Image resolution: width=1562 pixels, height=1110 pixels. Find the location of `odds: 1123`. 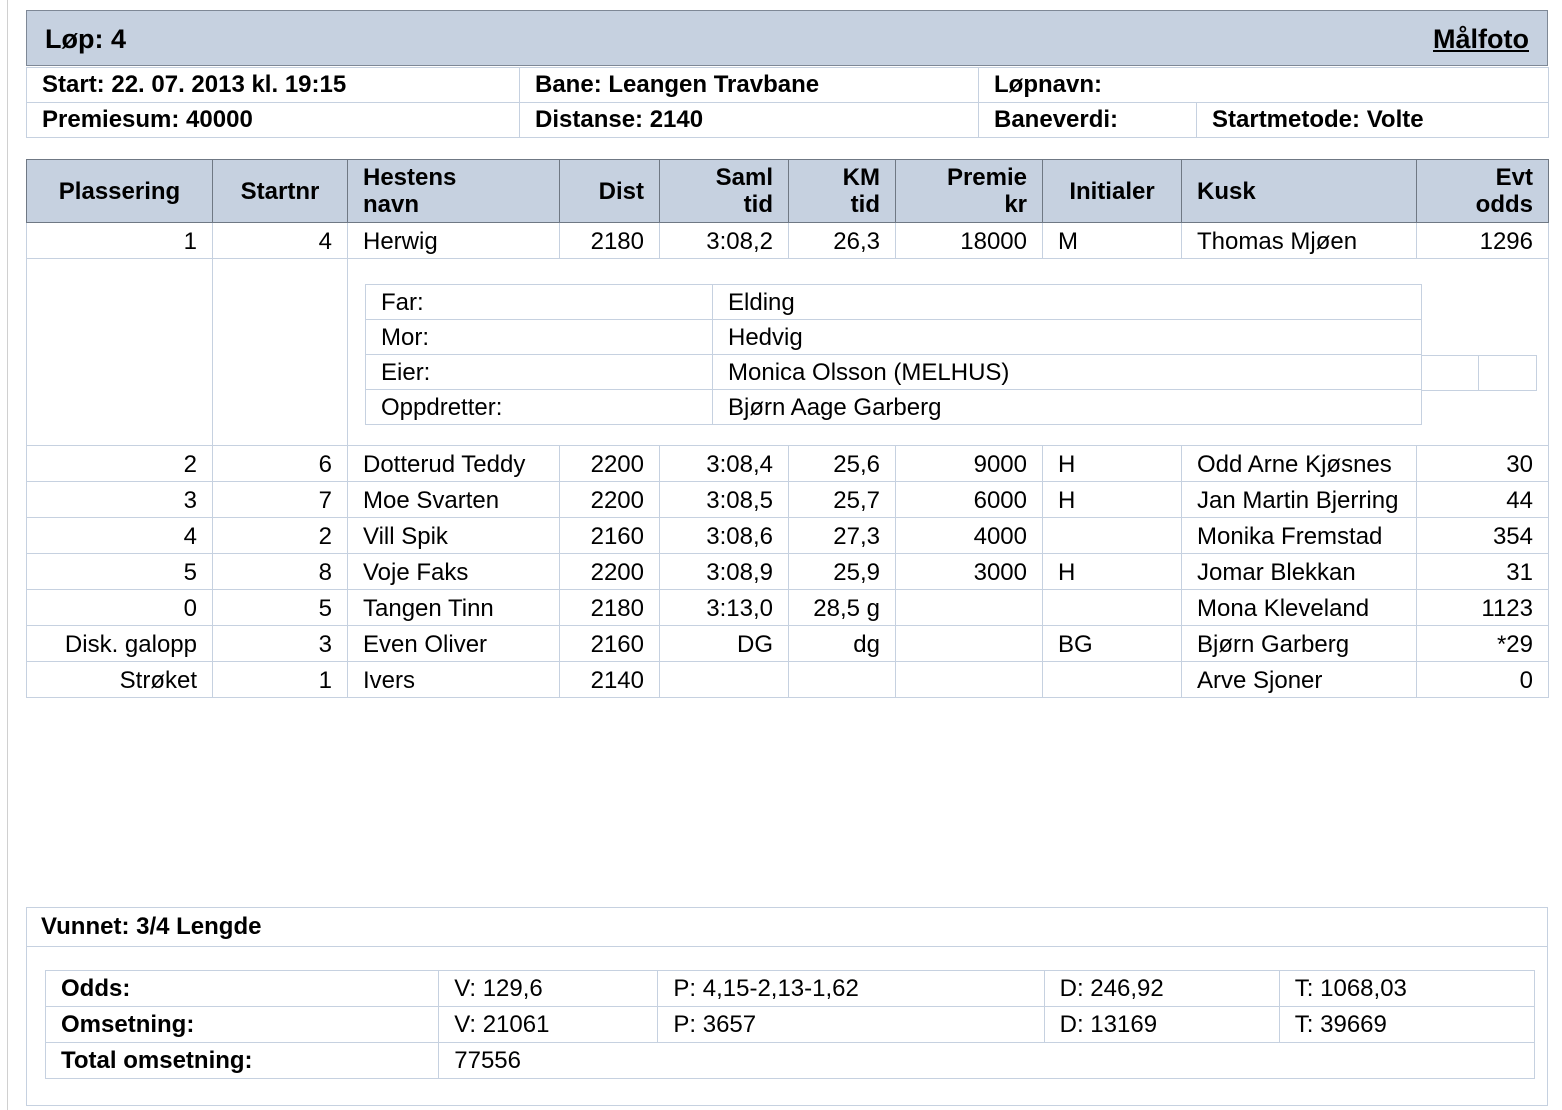

odds: 1123 is located at coordinates (1482, 607).